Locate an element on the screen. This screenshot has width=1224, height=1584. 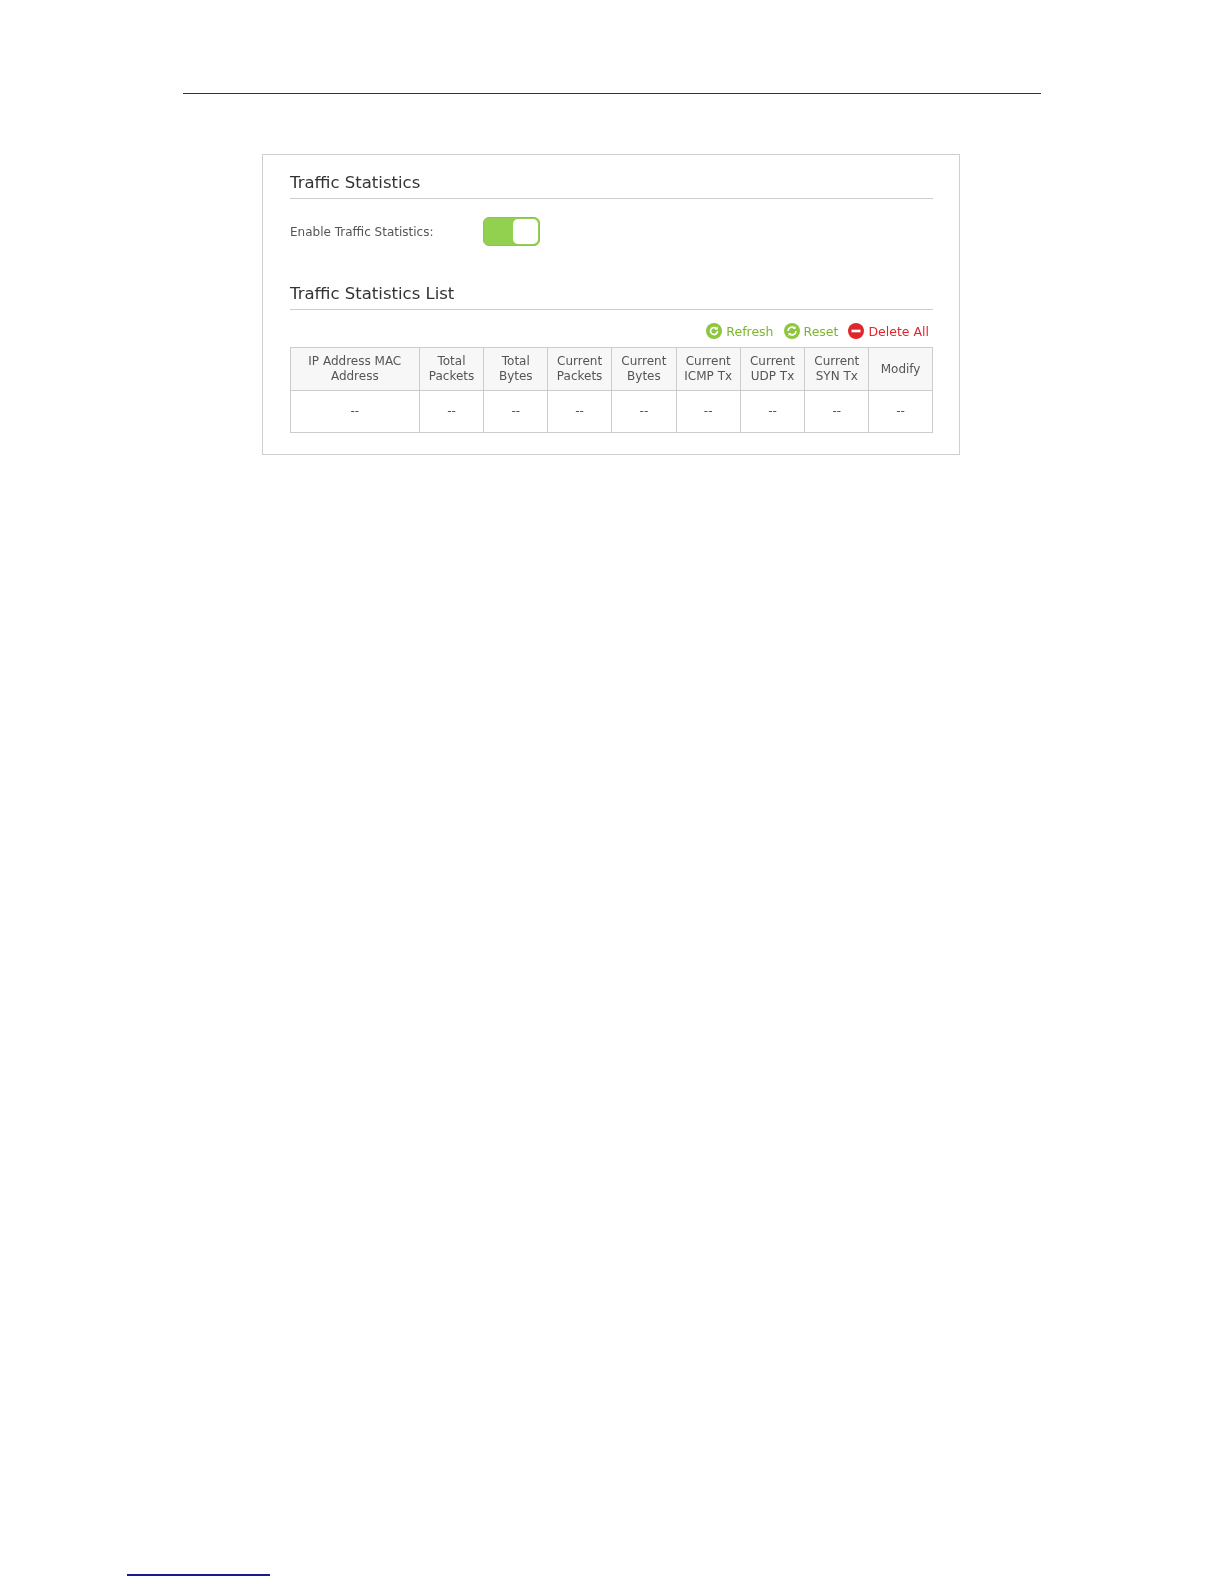
column-header: Total Packets is located at coordinates (452, 369).